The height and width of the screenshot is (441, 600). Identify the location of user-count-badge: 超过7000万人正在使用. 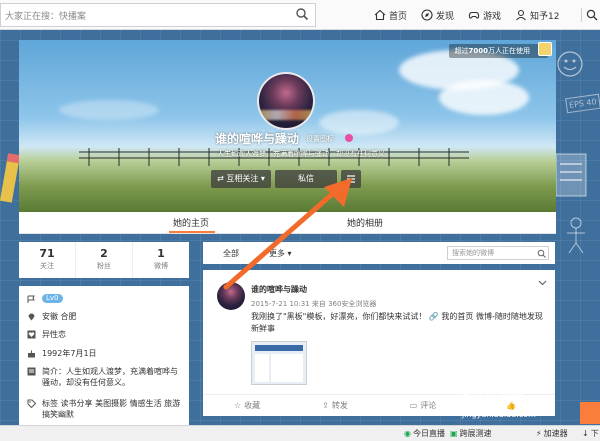
(498, 51).